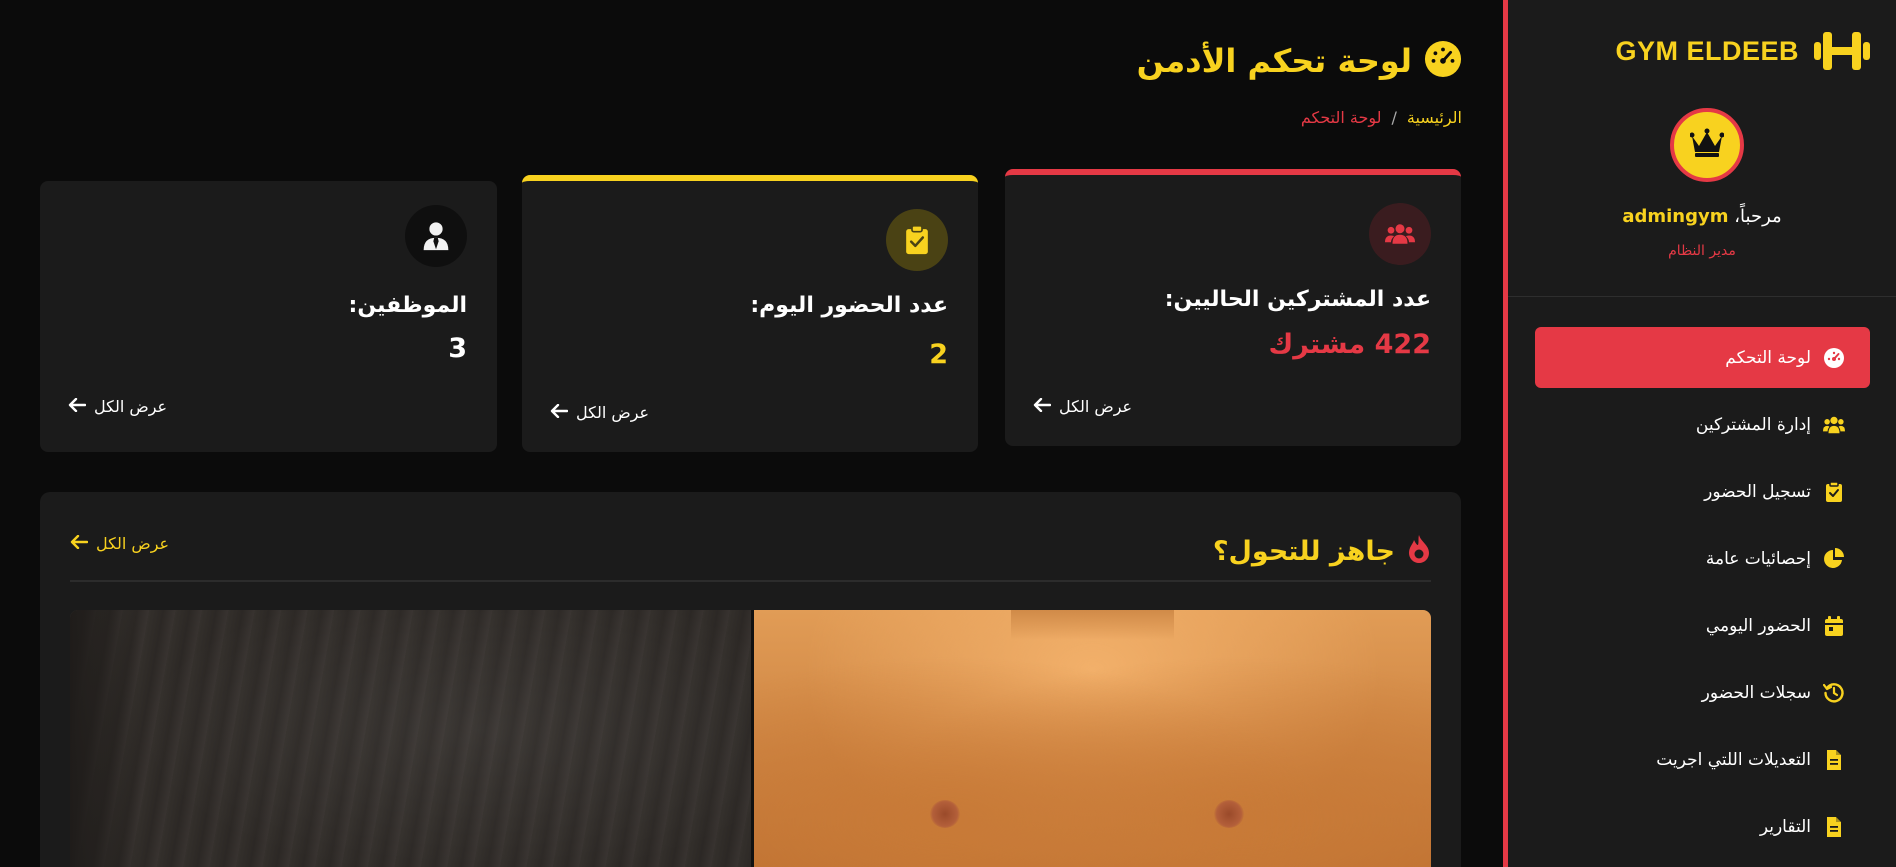 Image resolution: width=1896 pixels, height=867 pixels. I want to click on user-tie-icon, so click(436, 236).